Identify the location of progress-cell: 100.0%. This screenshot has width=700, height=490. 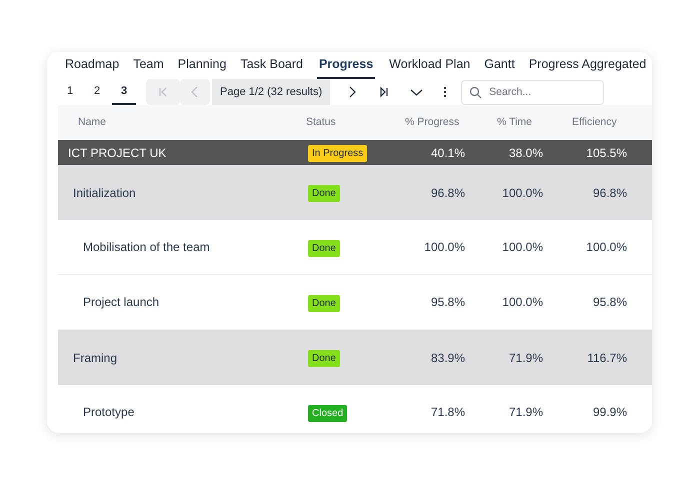
(444, 247).